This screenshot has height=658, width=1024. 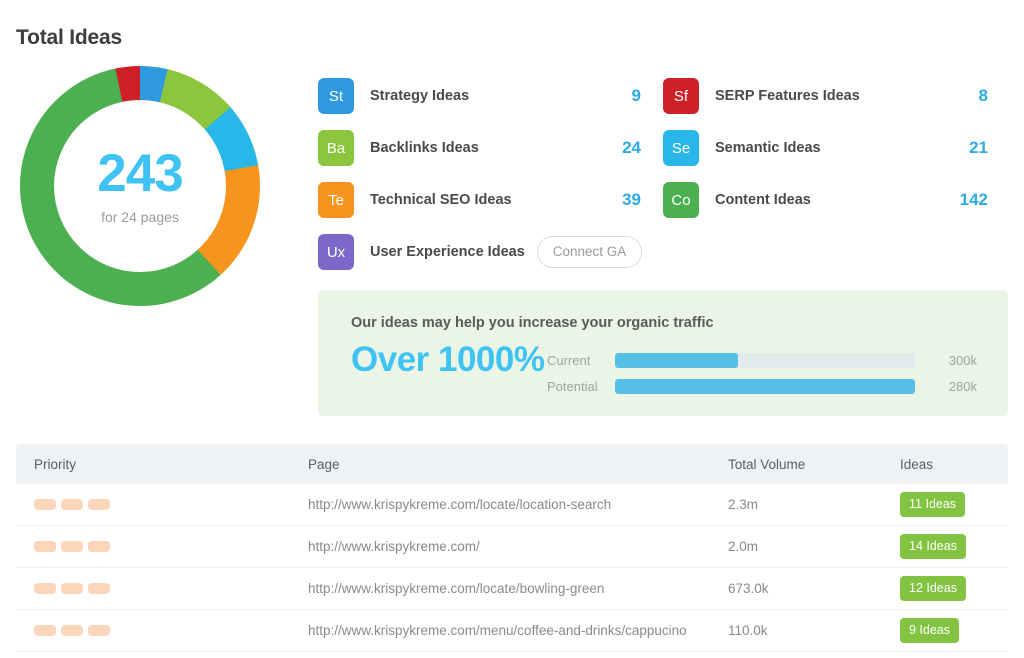 I want to click on legend-badge-icon: Co, so click(x=681, y=200).